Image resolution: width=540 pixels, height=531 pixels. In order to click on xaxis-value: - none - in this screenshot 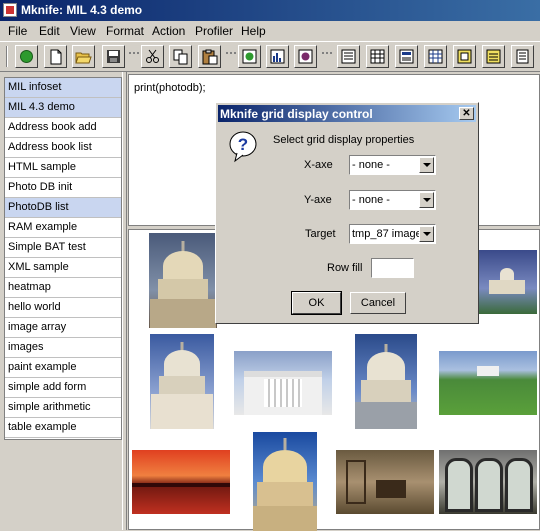, I will do `click(371, 165)`.